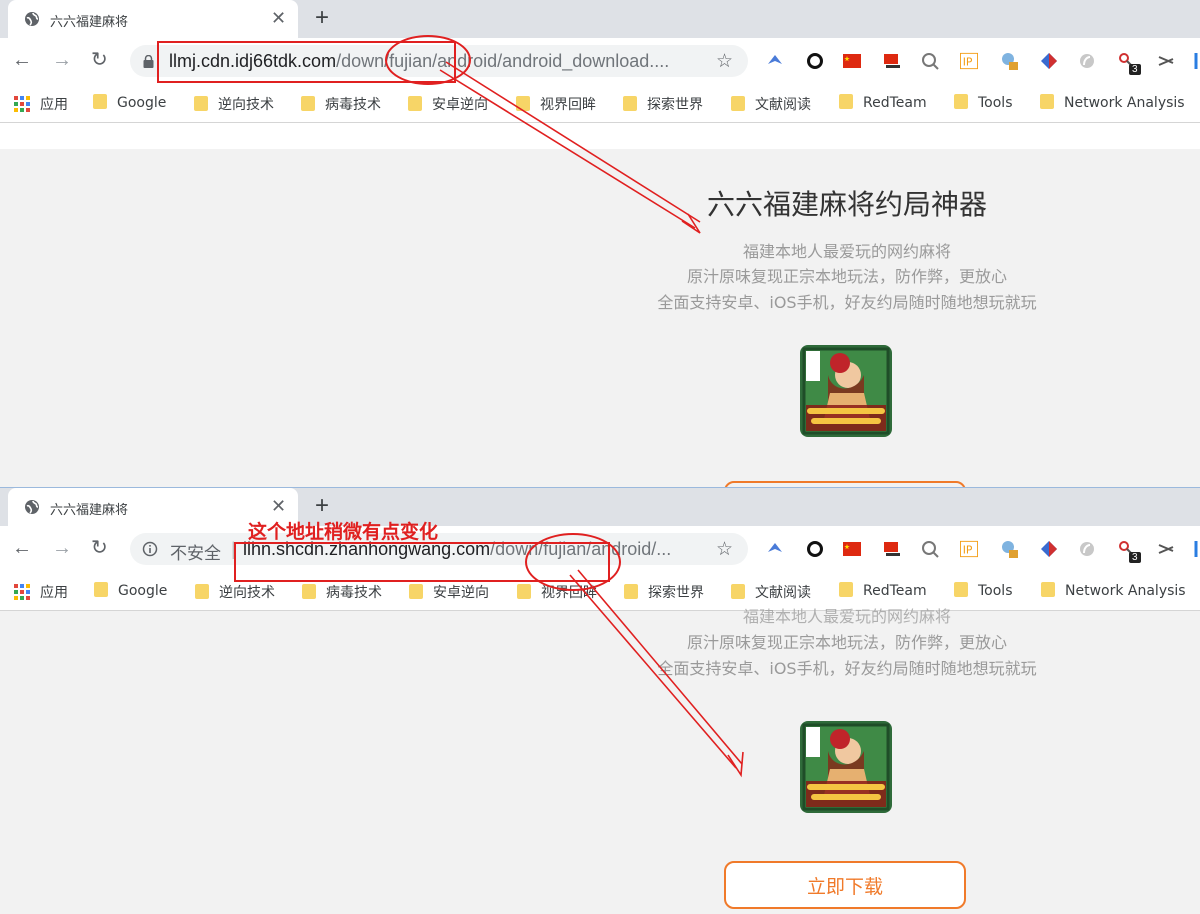 This screenshot has height=914, width=1200. What do you see at coordinates (600, 19) in the screenshot?
I see `tab-strip: 六六福建麻将 ✕ +` at bounding box center [600, 19].